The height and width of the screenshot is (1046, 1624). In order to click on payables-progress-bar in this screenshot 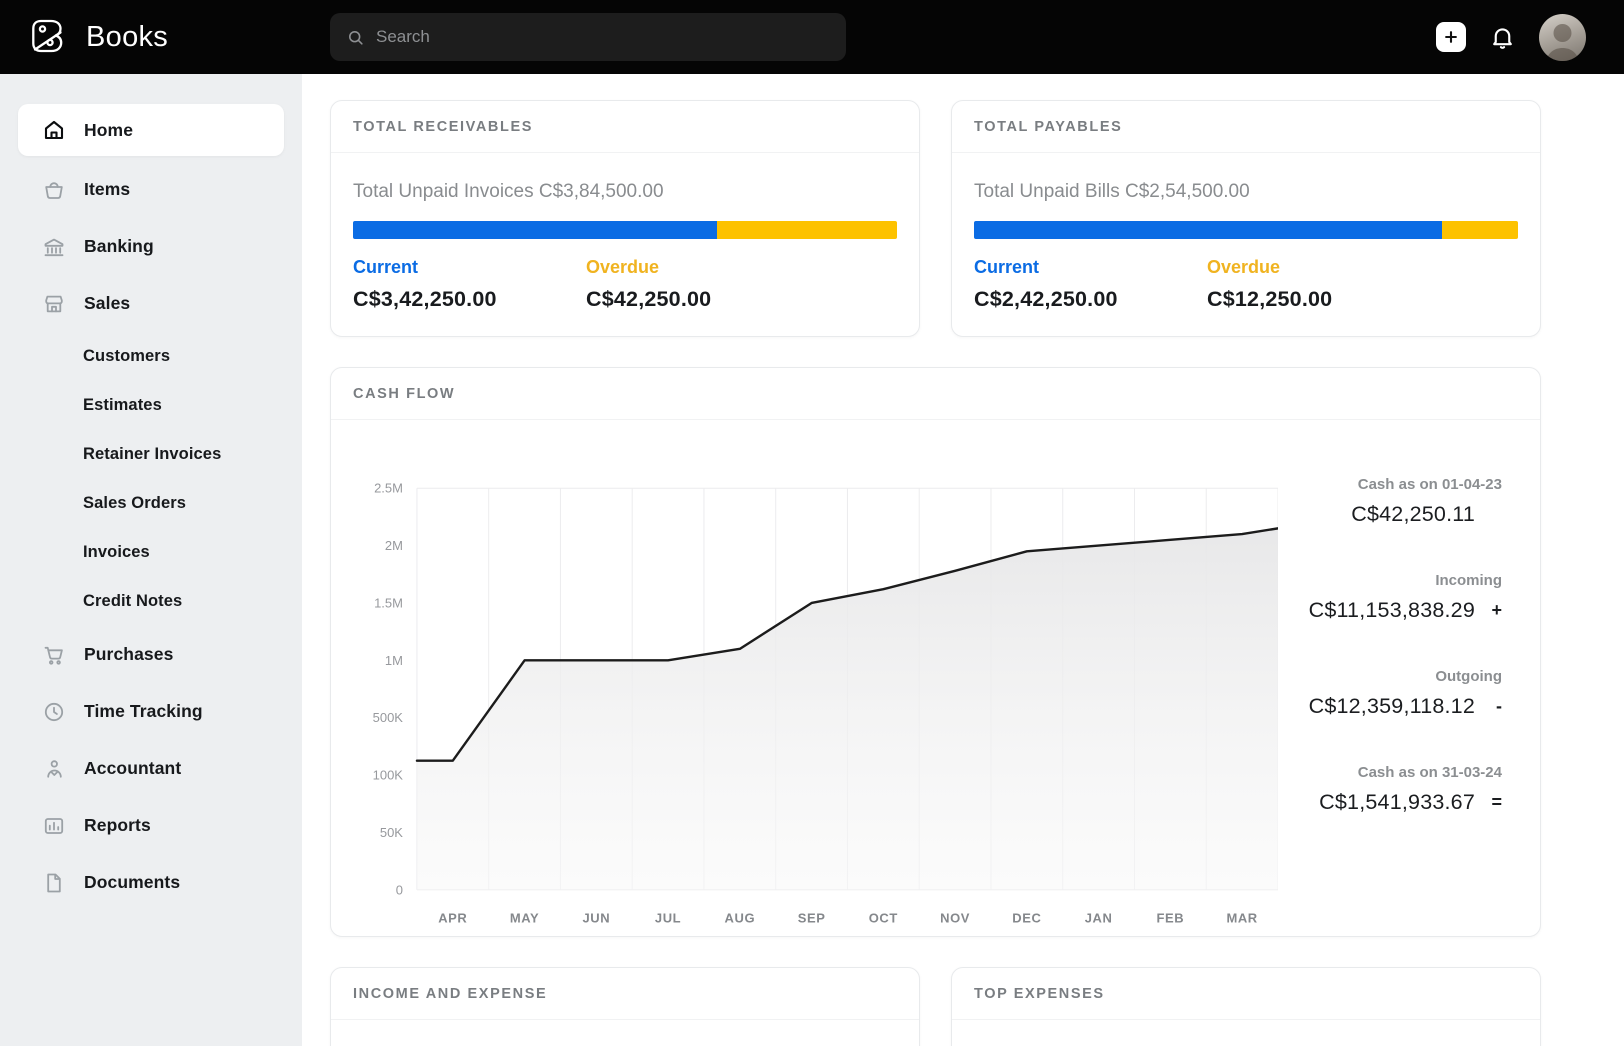, I will do `click(1246, 230)`.